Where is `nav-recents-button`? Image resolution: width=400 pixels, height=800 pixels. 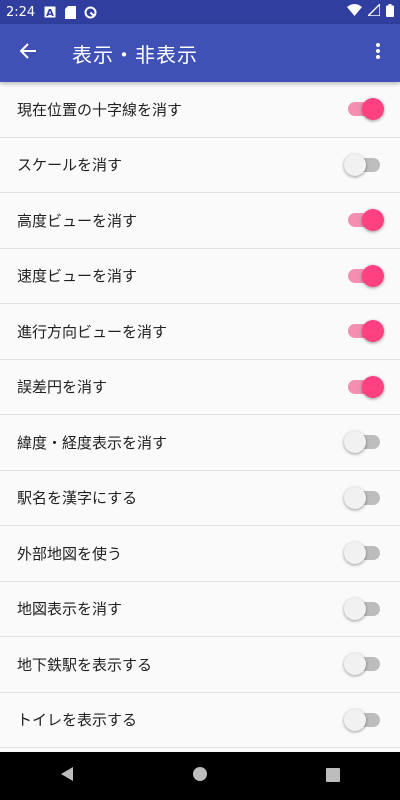 nav-recents-button is located at coordinates (333, 776).